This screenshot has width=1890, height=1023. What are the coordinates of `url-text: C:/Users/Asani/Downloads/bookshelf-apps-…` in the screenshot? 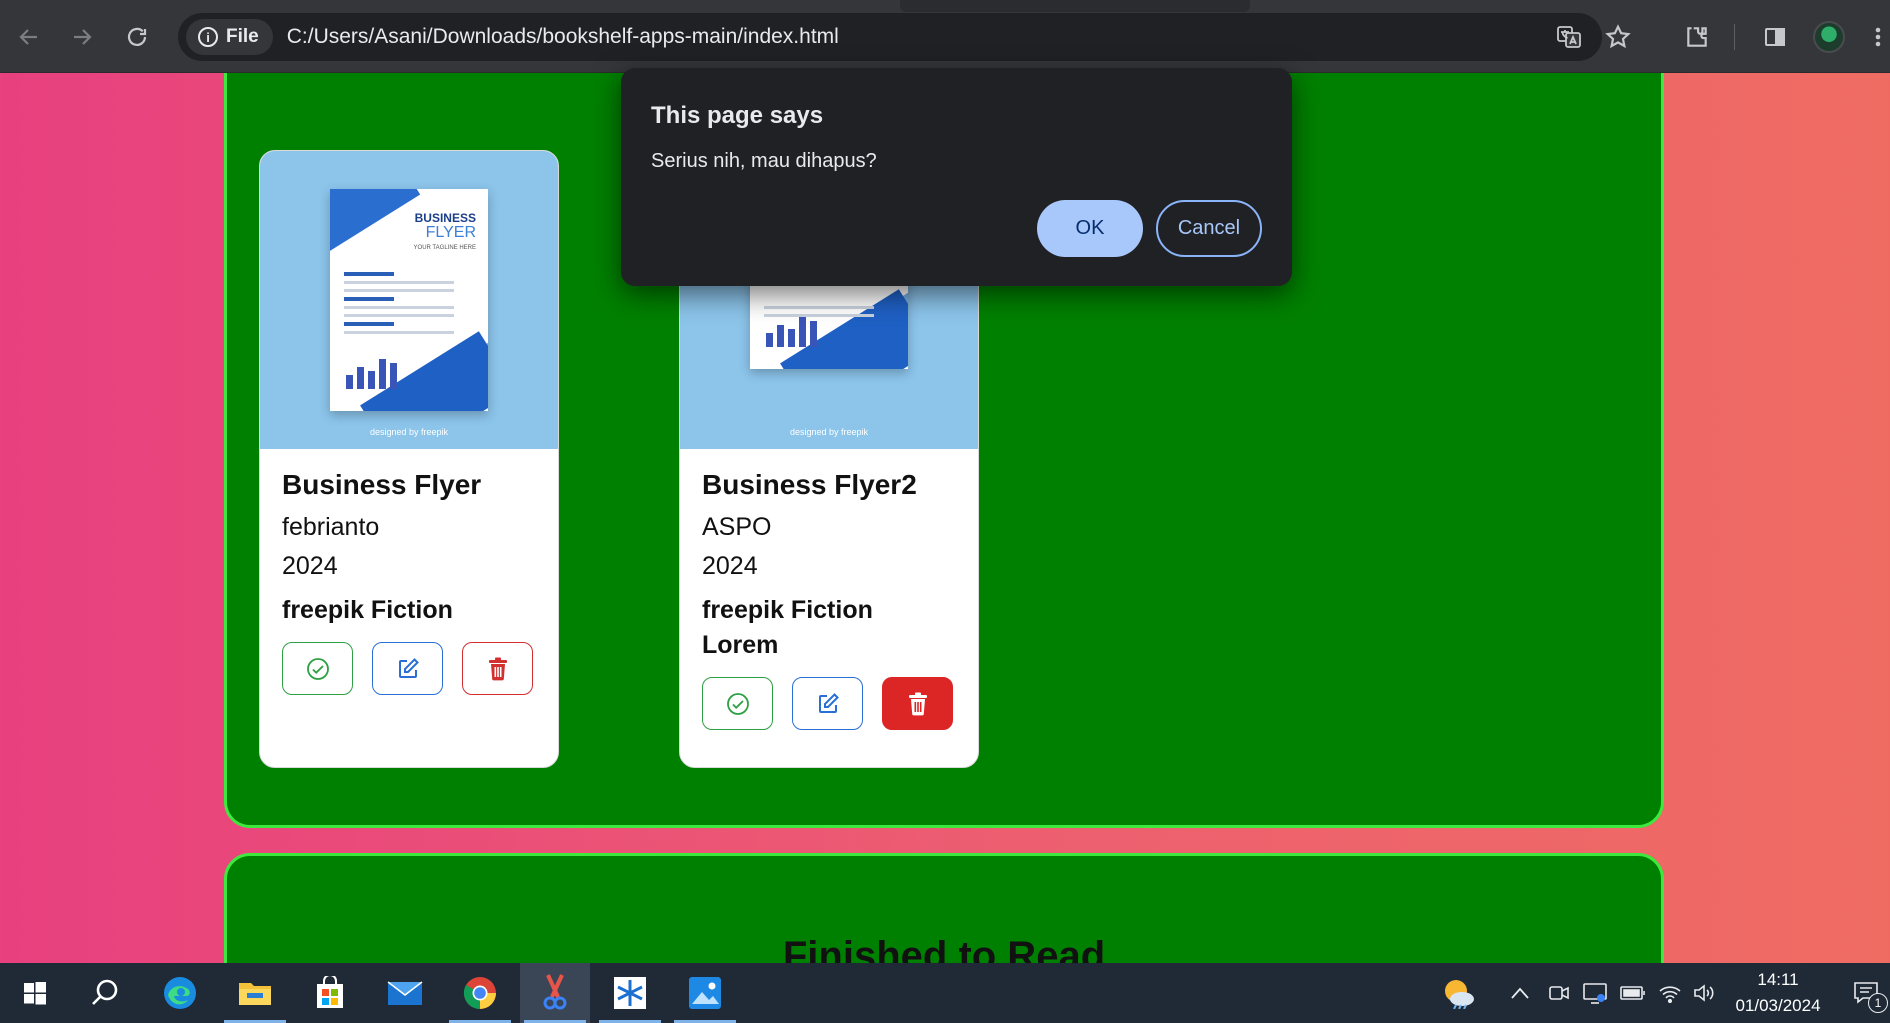 It's located at (563, 37).